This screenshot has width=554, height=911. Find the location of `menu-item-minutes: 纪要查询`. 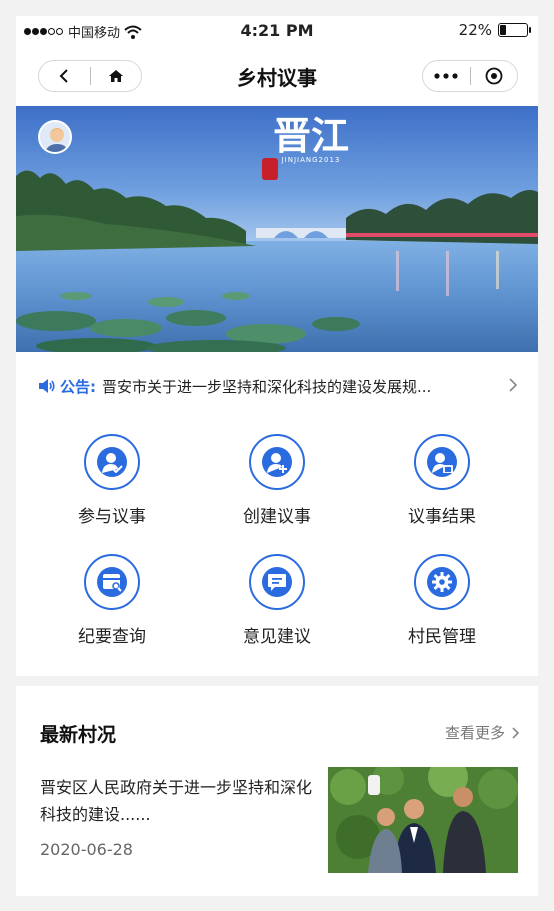

menu-item-minutes: 纪要查询 is located at coordinates (112, 600).